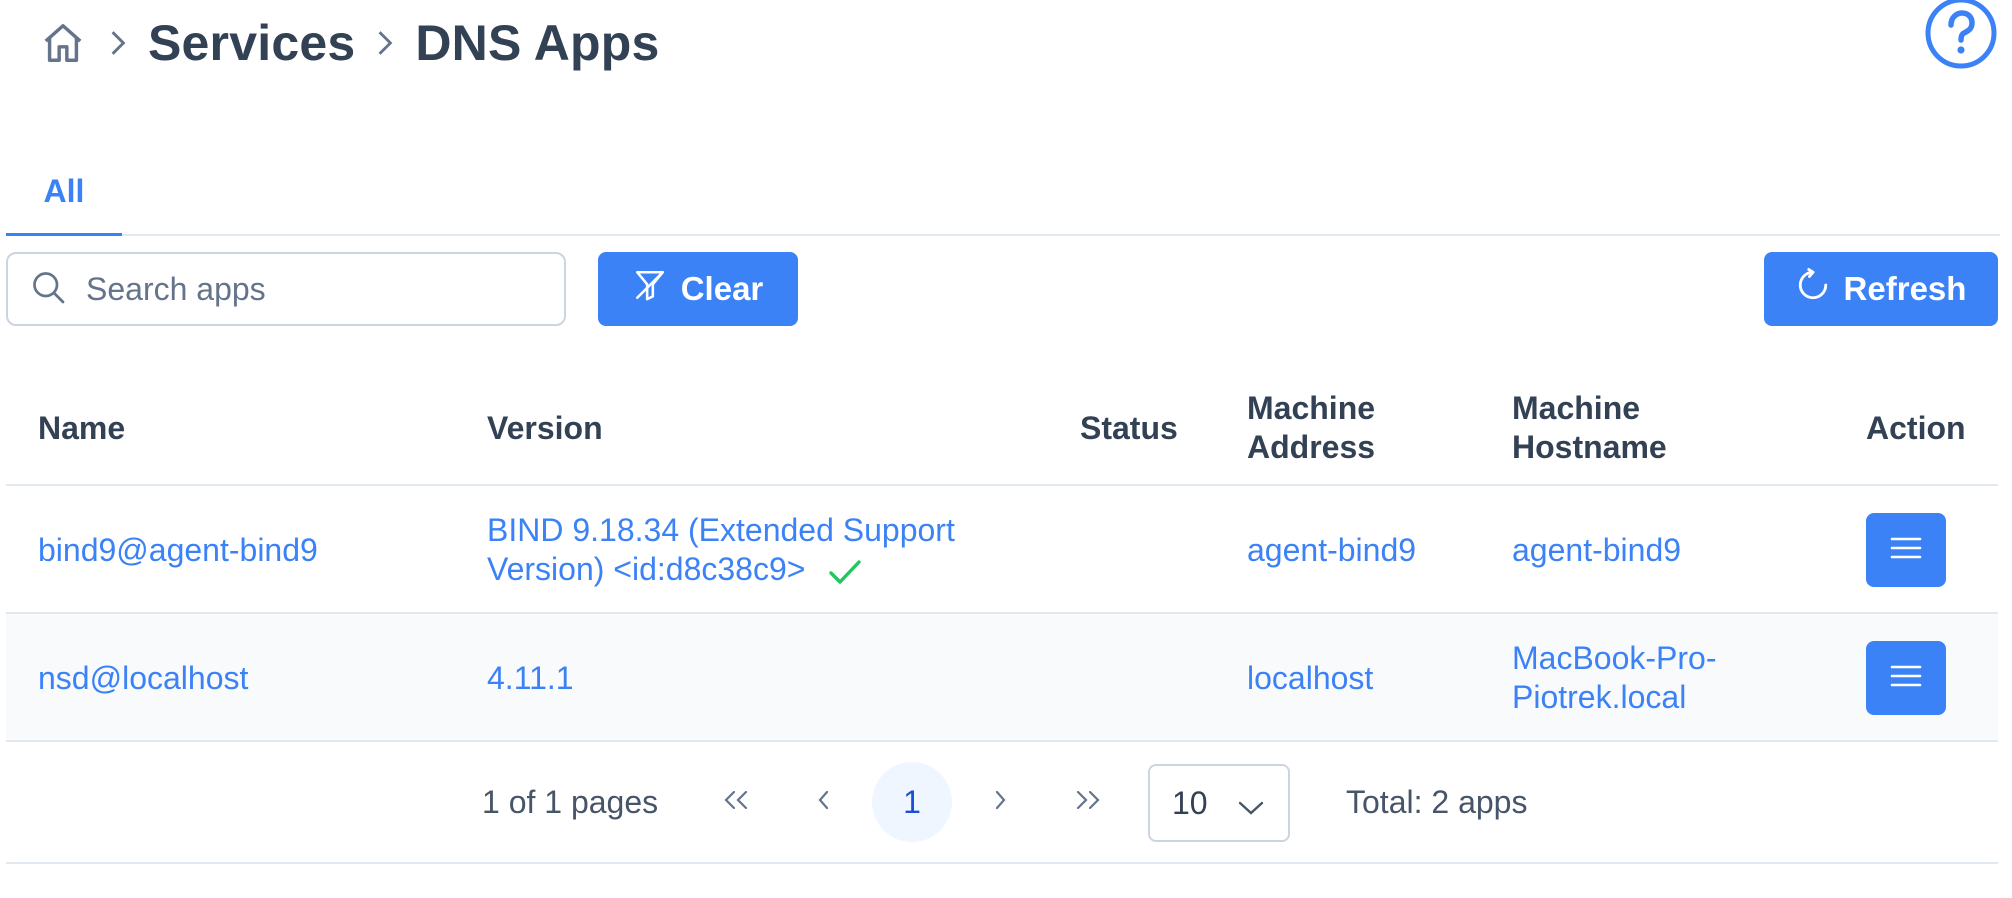  Describe the element at coordinates (1219, 803) in the screenshot. I see `rows-per-page-select: 10` at that location.